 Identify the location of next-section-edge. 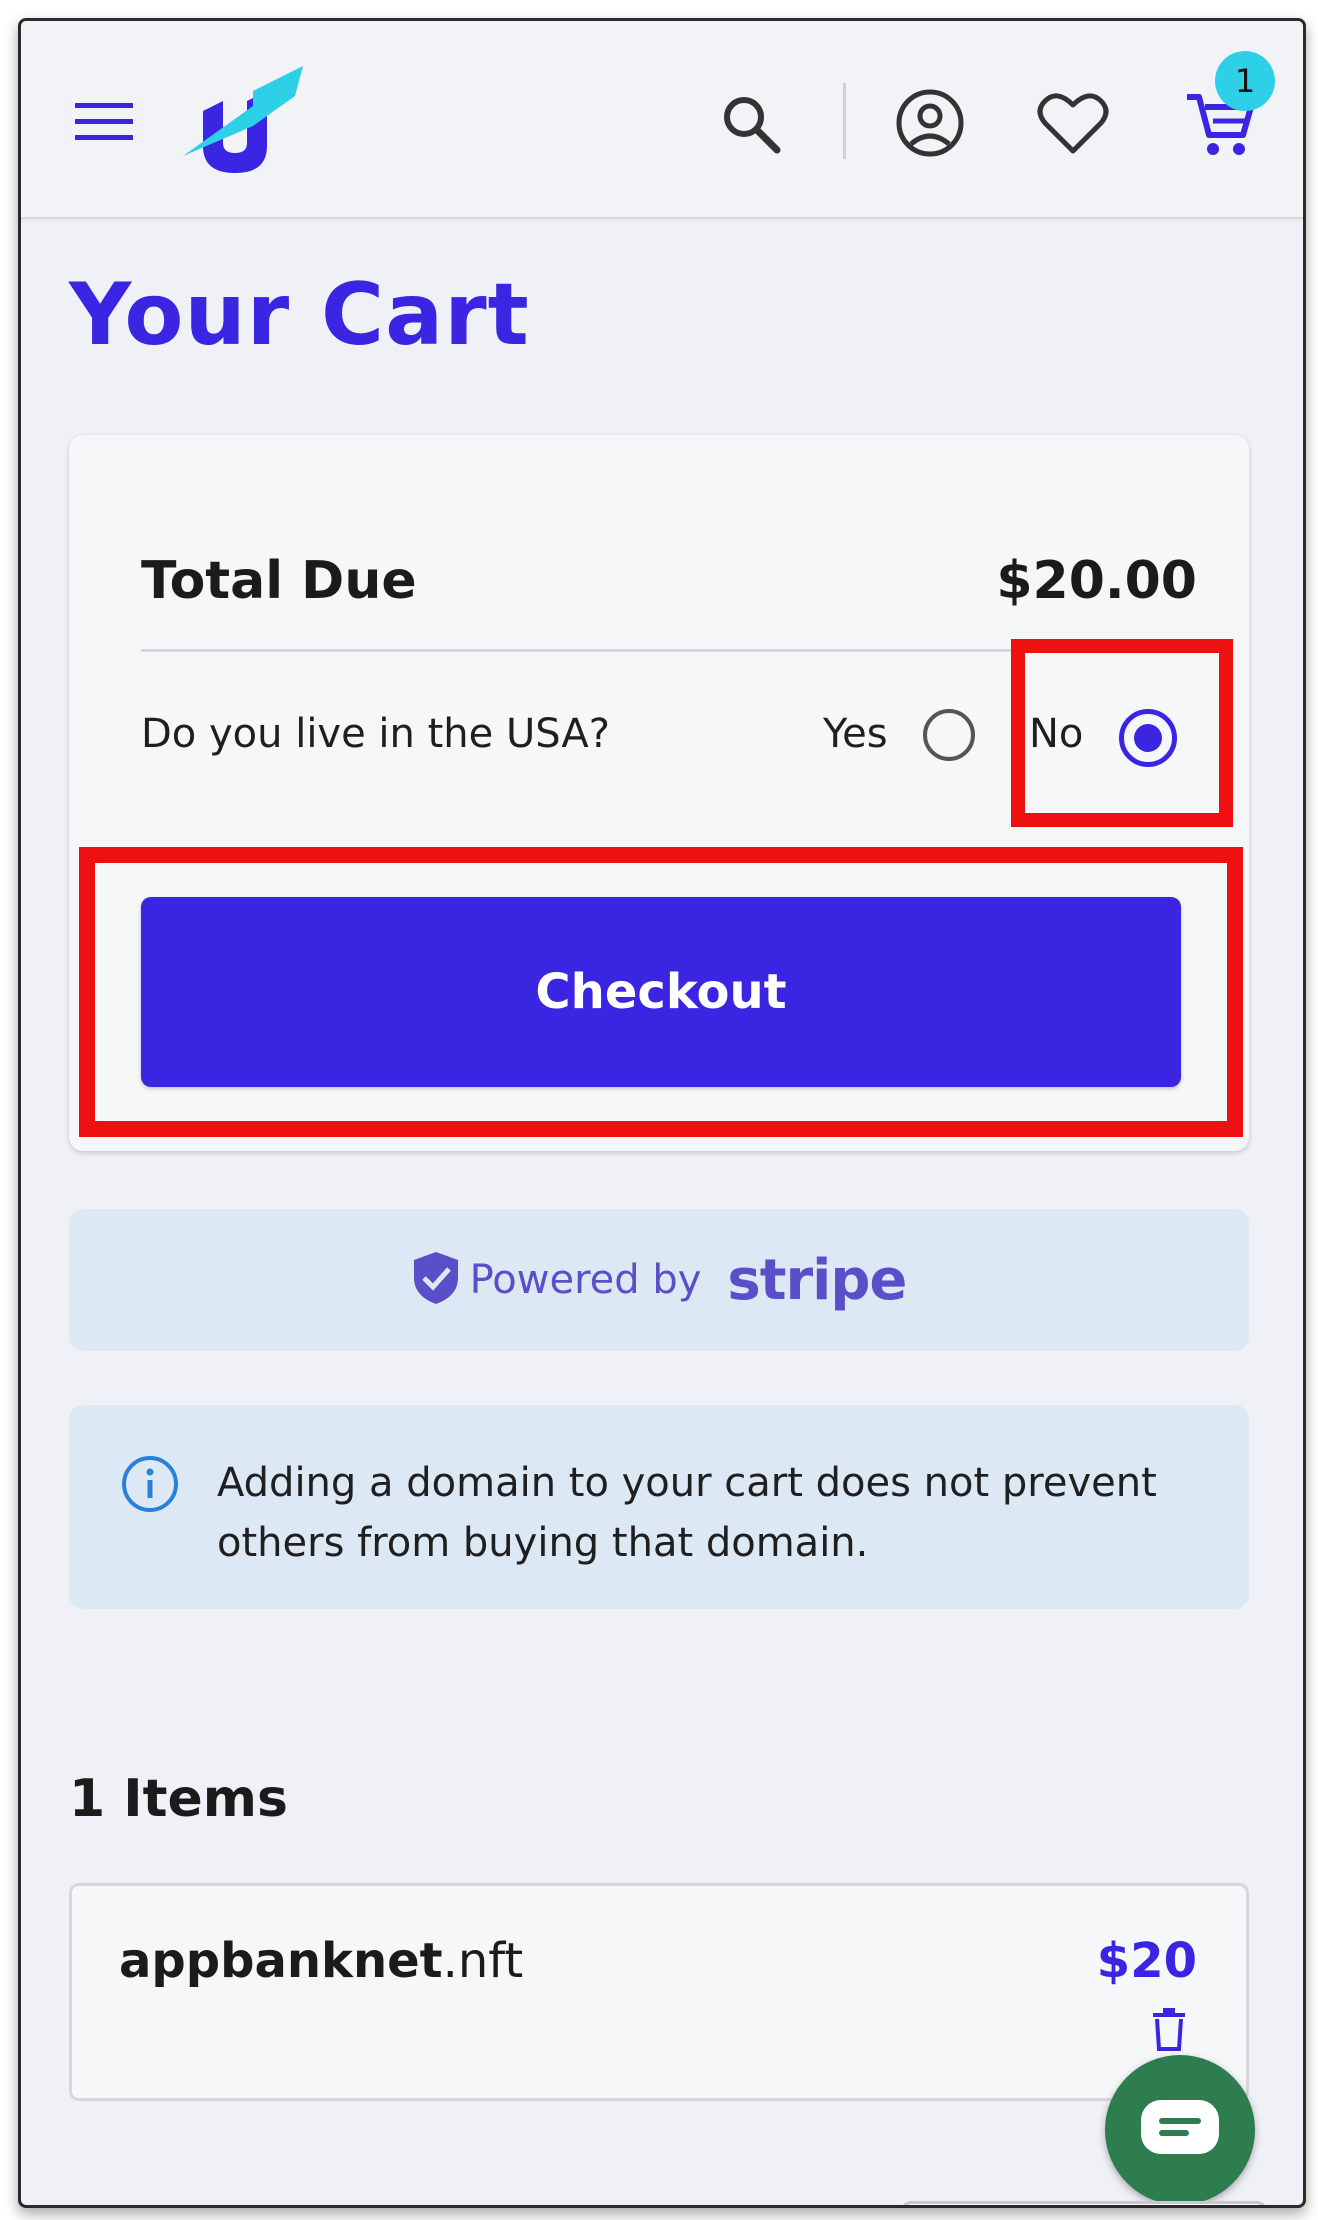
(1084, 2203).